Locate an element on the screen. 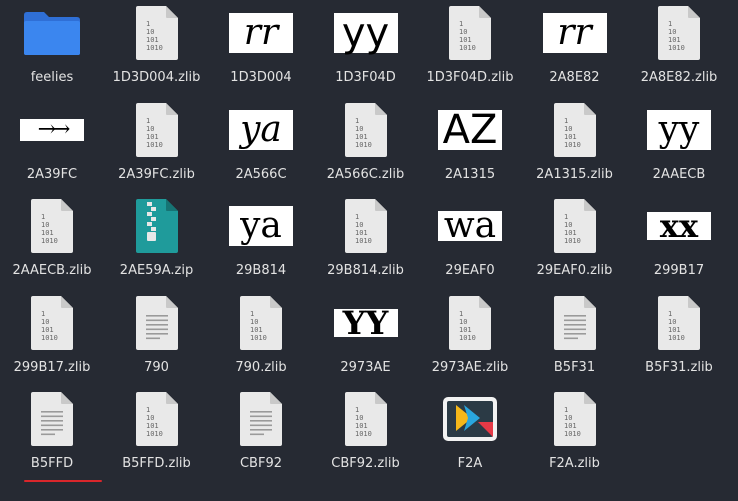 The width and height of the screenshot is (738, 501). file-label: 1D3F04D.zlib is located at coordinates (470, 77).